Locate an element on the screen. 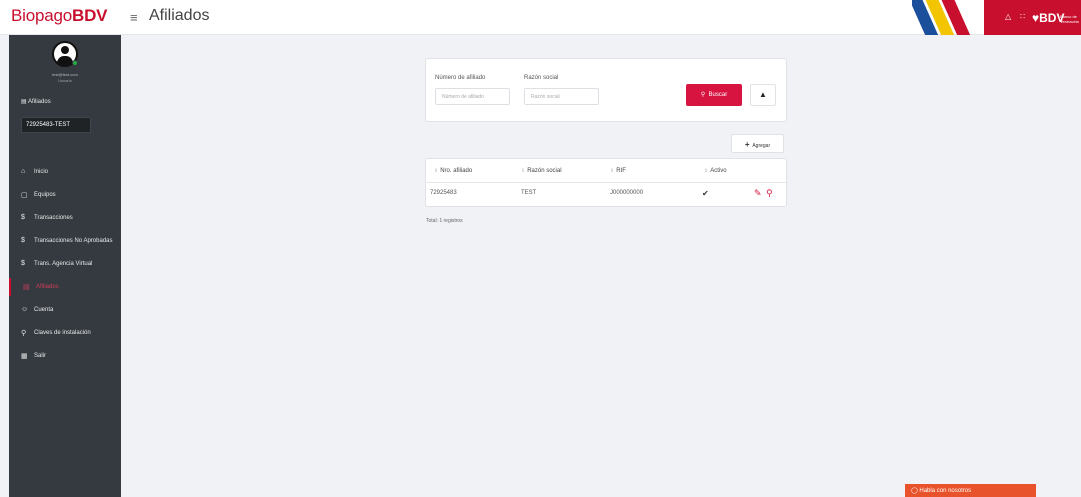 The image size is (1081, 497). chat-widget: ◯ Habla con nosotros is located at coordinates (970, 490).